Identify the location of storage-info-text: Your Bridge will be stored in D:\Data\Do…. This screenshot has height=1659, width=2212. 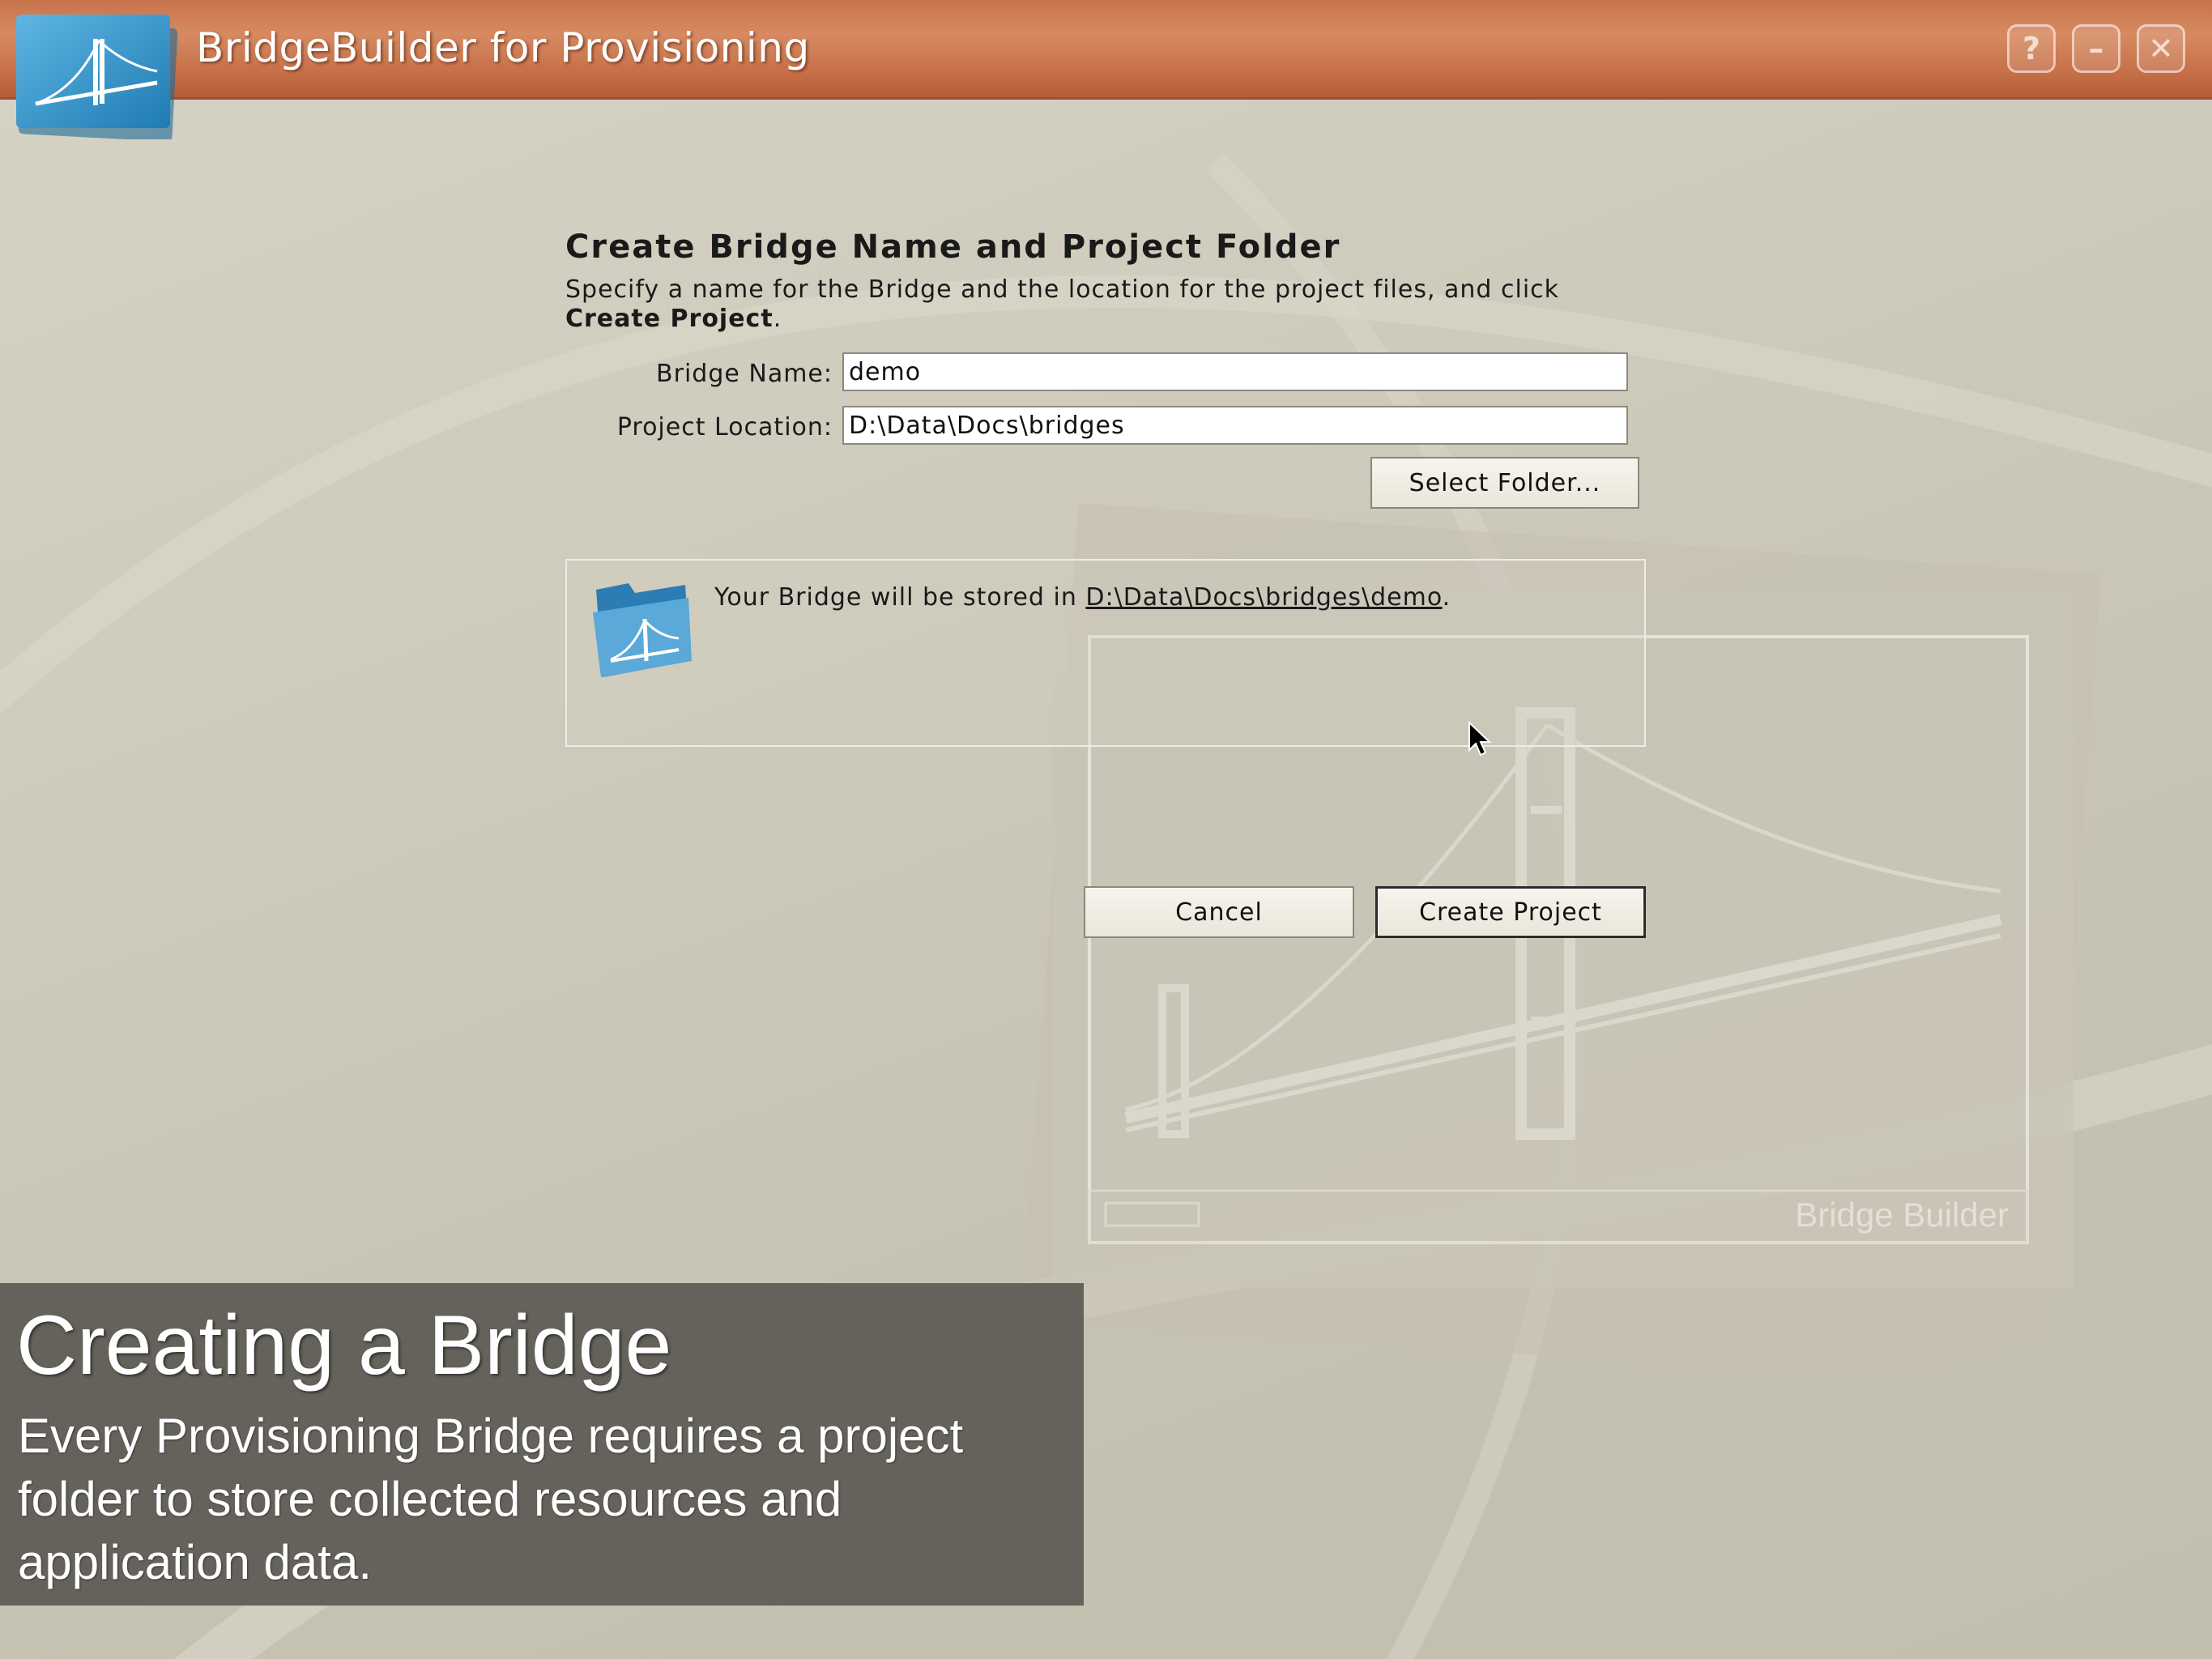
(1082, 597).